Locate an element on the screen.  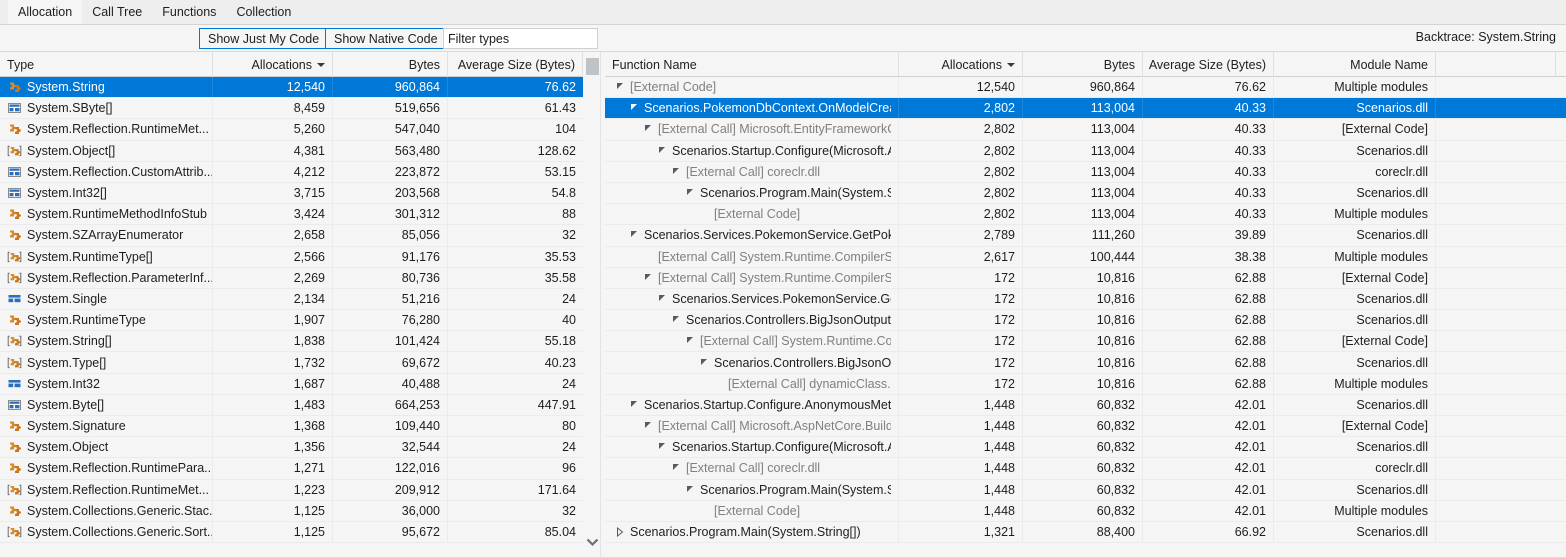
types-grid-column-header-type: Type is located at coordinates (106, 64).